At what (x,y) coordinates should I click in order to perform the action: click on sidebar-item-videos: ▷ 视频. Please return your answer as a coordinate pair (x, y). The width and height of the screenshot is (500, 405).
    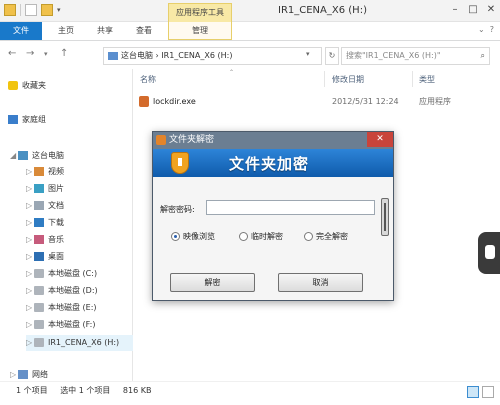
    Looking at the image, I should click on (45, 172).